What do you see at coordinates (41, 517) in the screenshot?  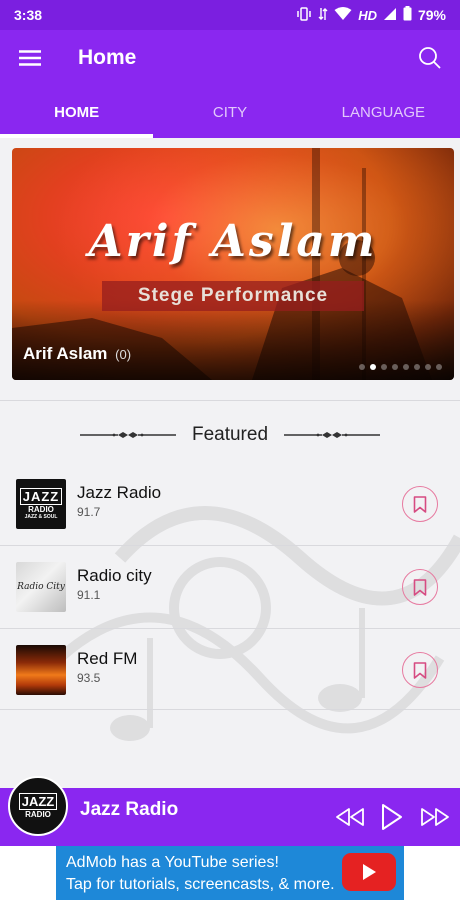 I see `jazz-logo-line3: JAZZ & SOUL` at bounding box center [41, 517].